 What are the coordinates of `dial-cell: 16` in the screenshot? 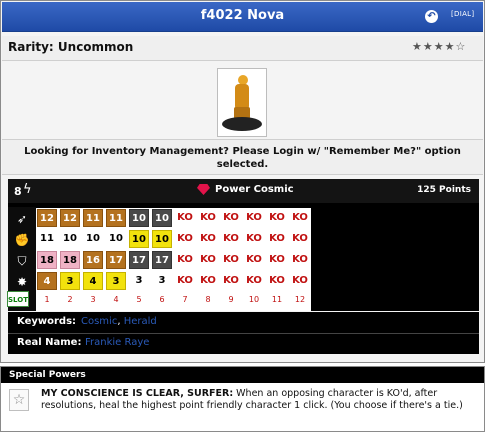 It's located at (93, 260).